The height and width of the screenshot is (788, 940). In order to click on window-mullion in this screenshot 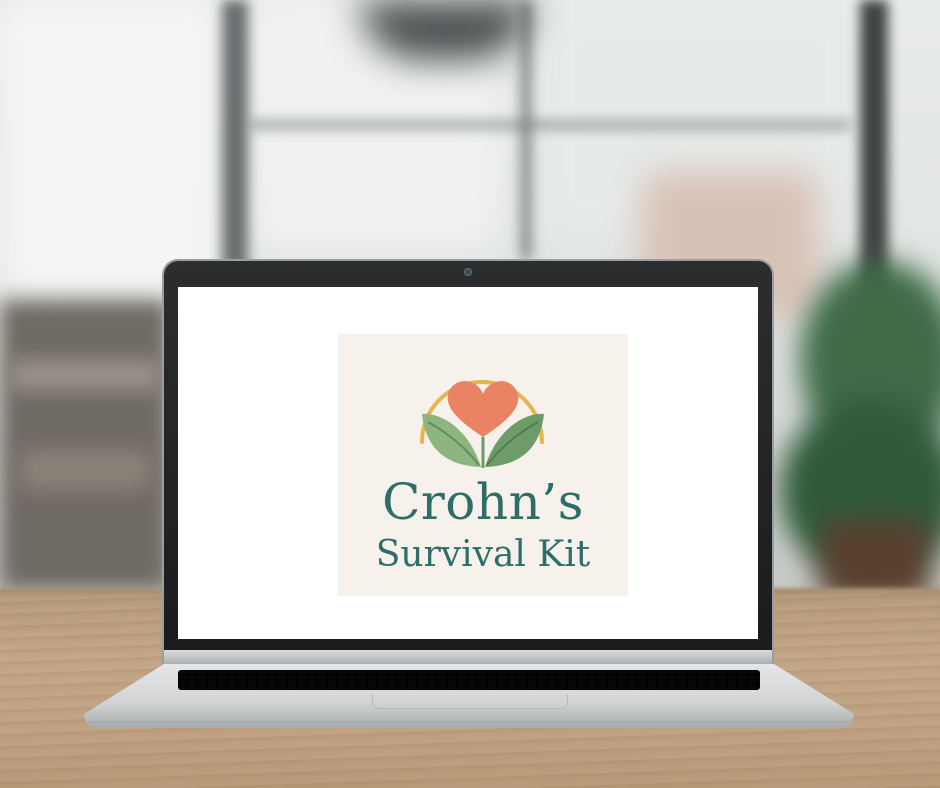, I will do `click(550, 125)`.